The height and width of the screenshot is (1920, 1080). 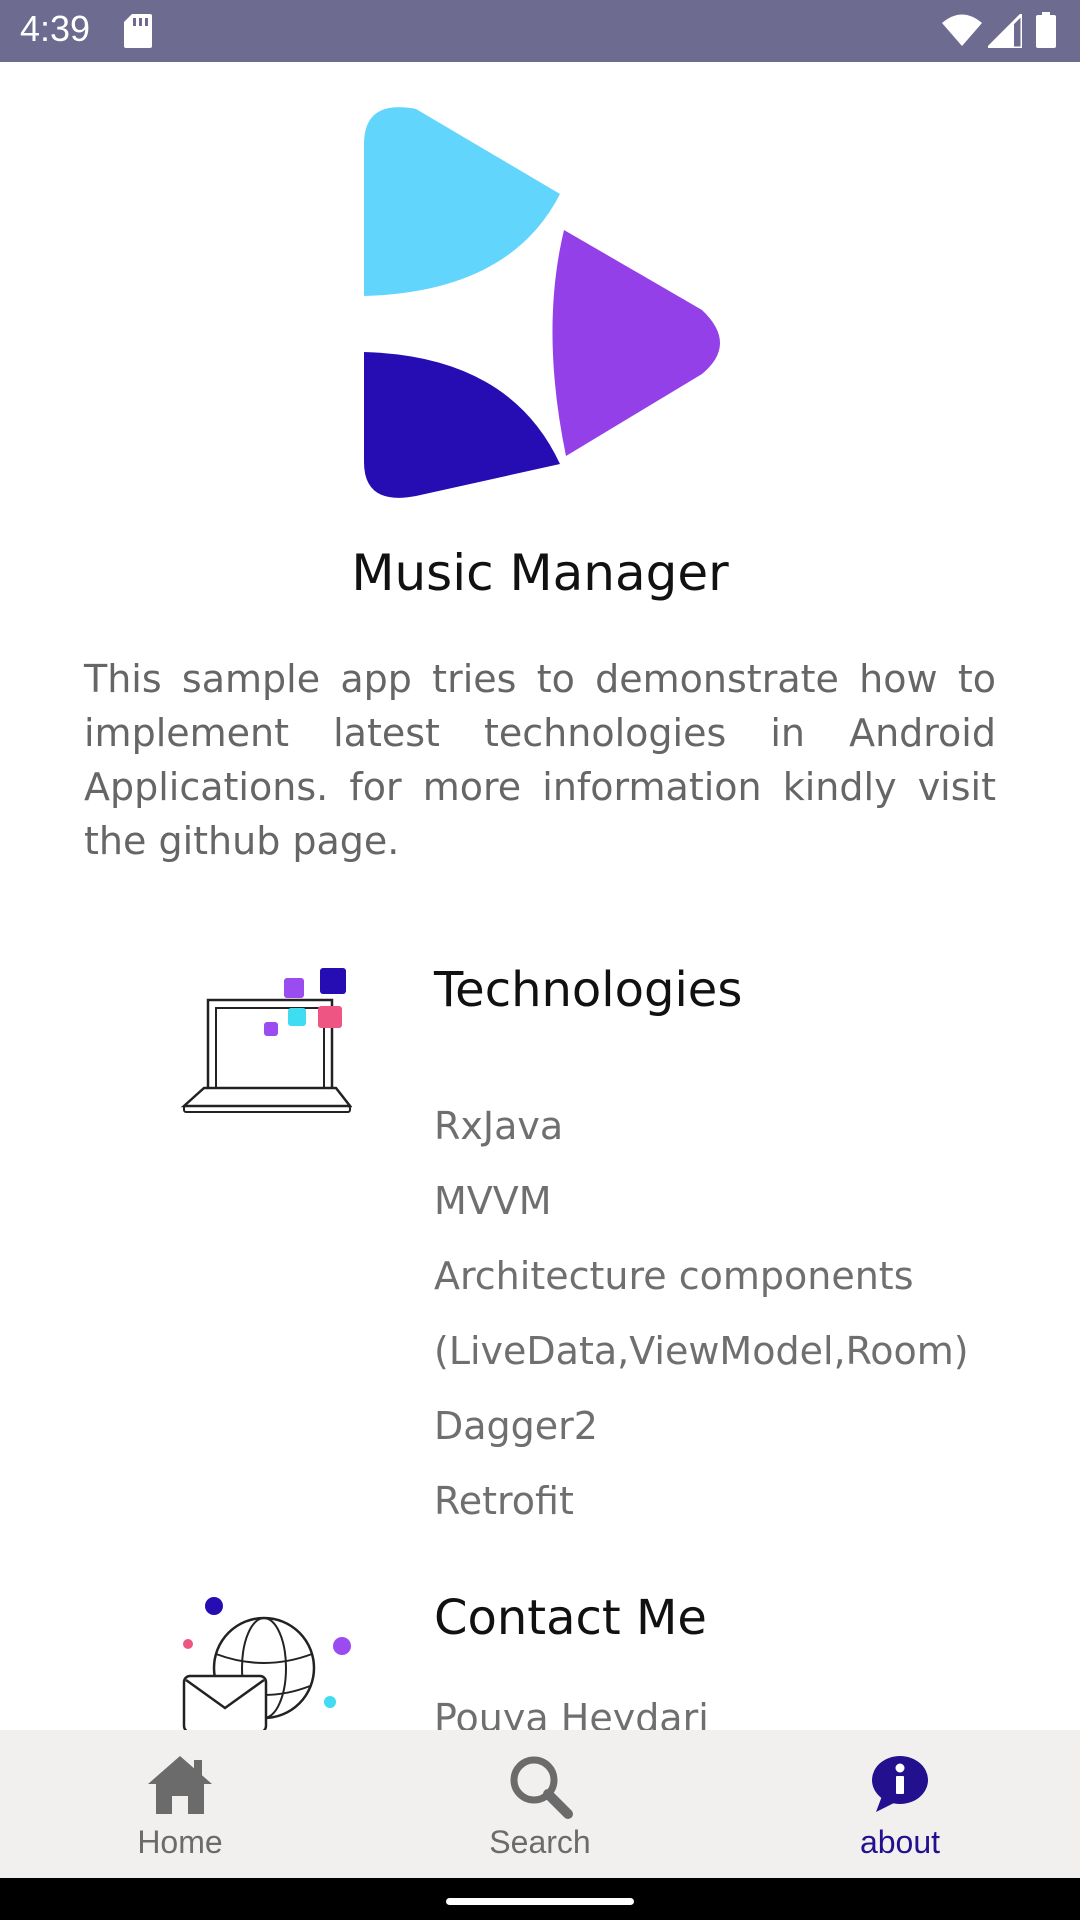 I want to click on list-item: Architecture components, so click(x=674, y=1276).